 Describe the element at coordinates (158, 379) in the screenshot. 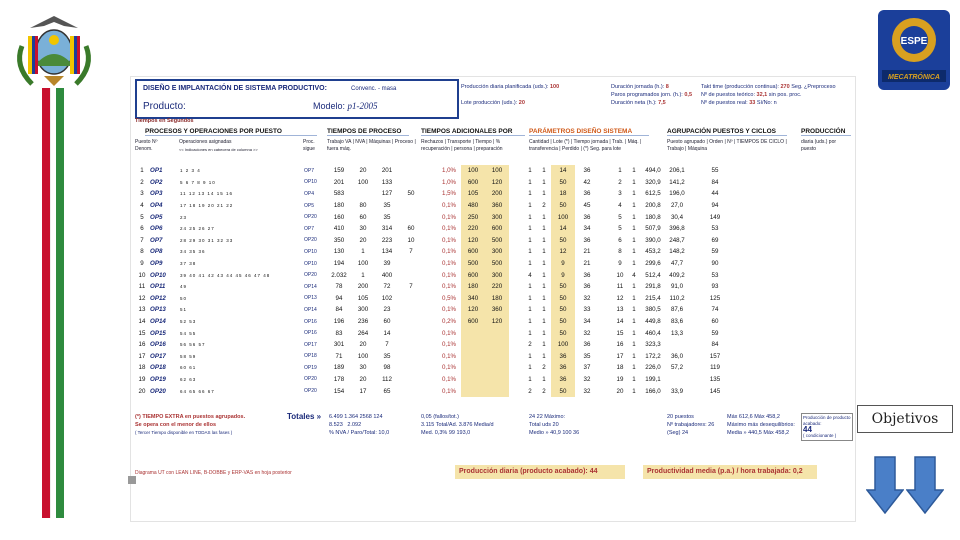

I see `cell-op: OP19` at that location.